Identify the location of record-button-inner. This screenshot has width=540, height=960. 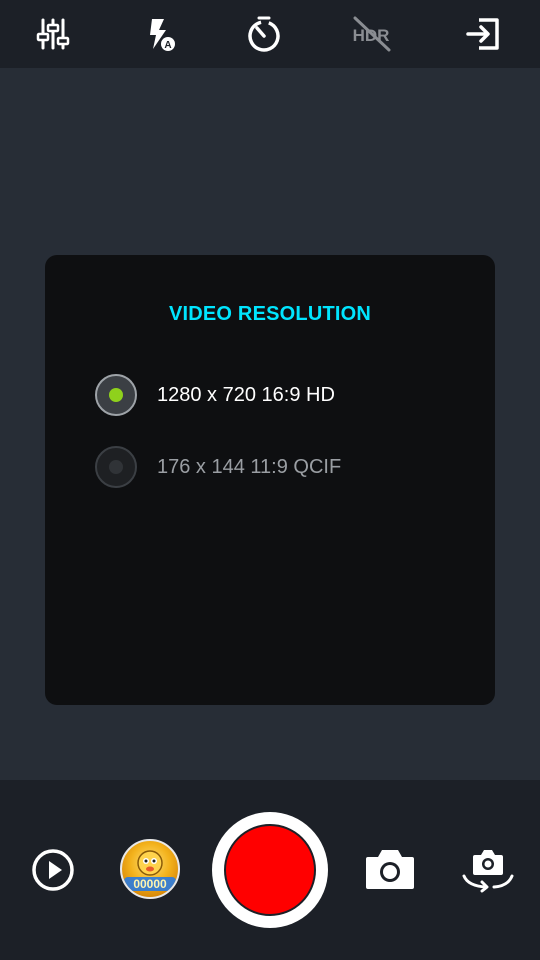
(270, 870).